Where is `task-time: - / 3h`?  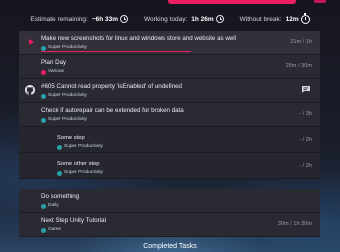
task-time: - / 3h is located at coordinates (305, 114).